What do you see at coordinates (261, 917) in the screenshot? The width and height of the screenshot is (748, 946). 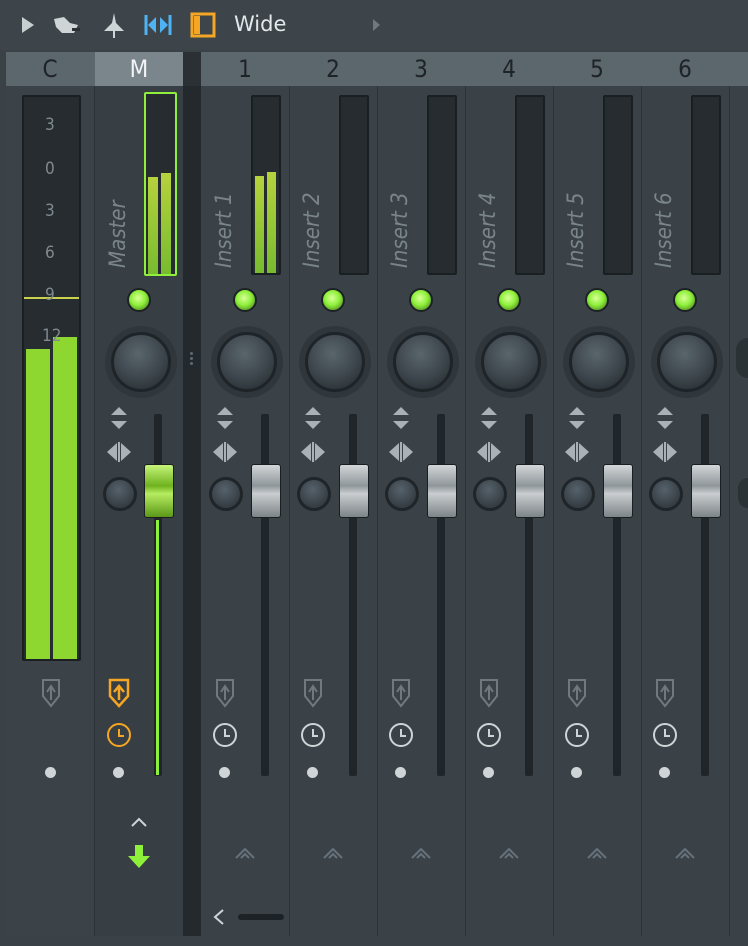 I see `horizontal-scrollbar` at bounding box center [261, 917].